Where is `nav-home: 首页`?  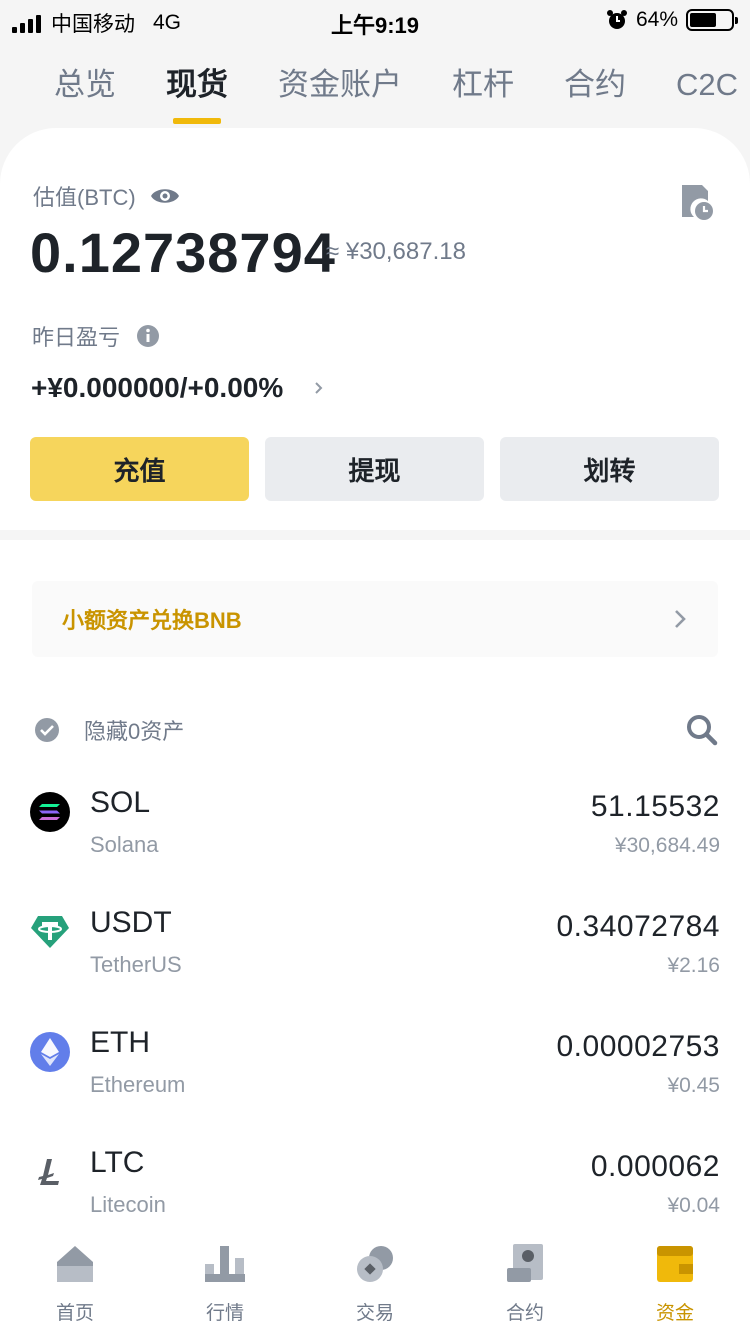 nav-home: 首页 is located at coordinates (75, 1284).